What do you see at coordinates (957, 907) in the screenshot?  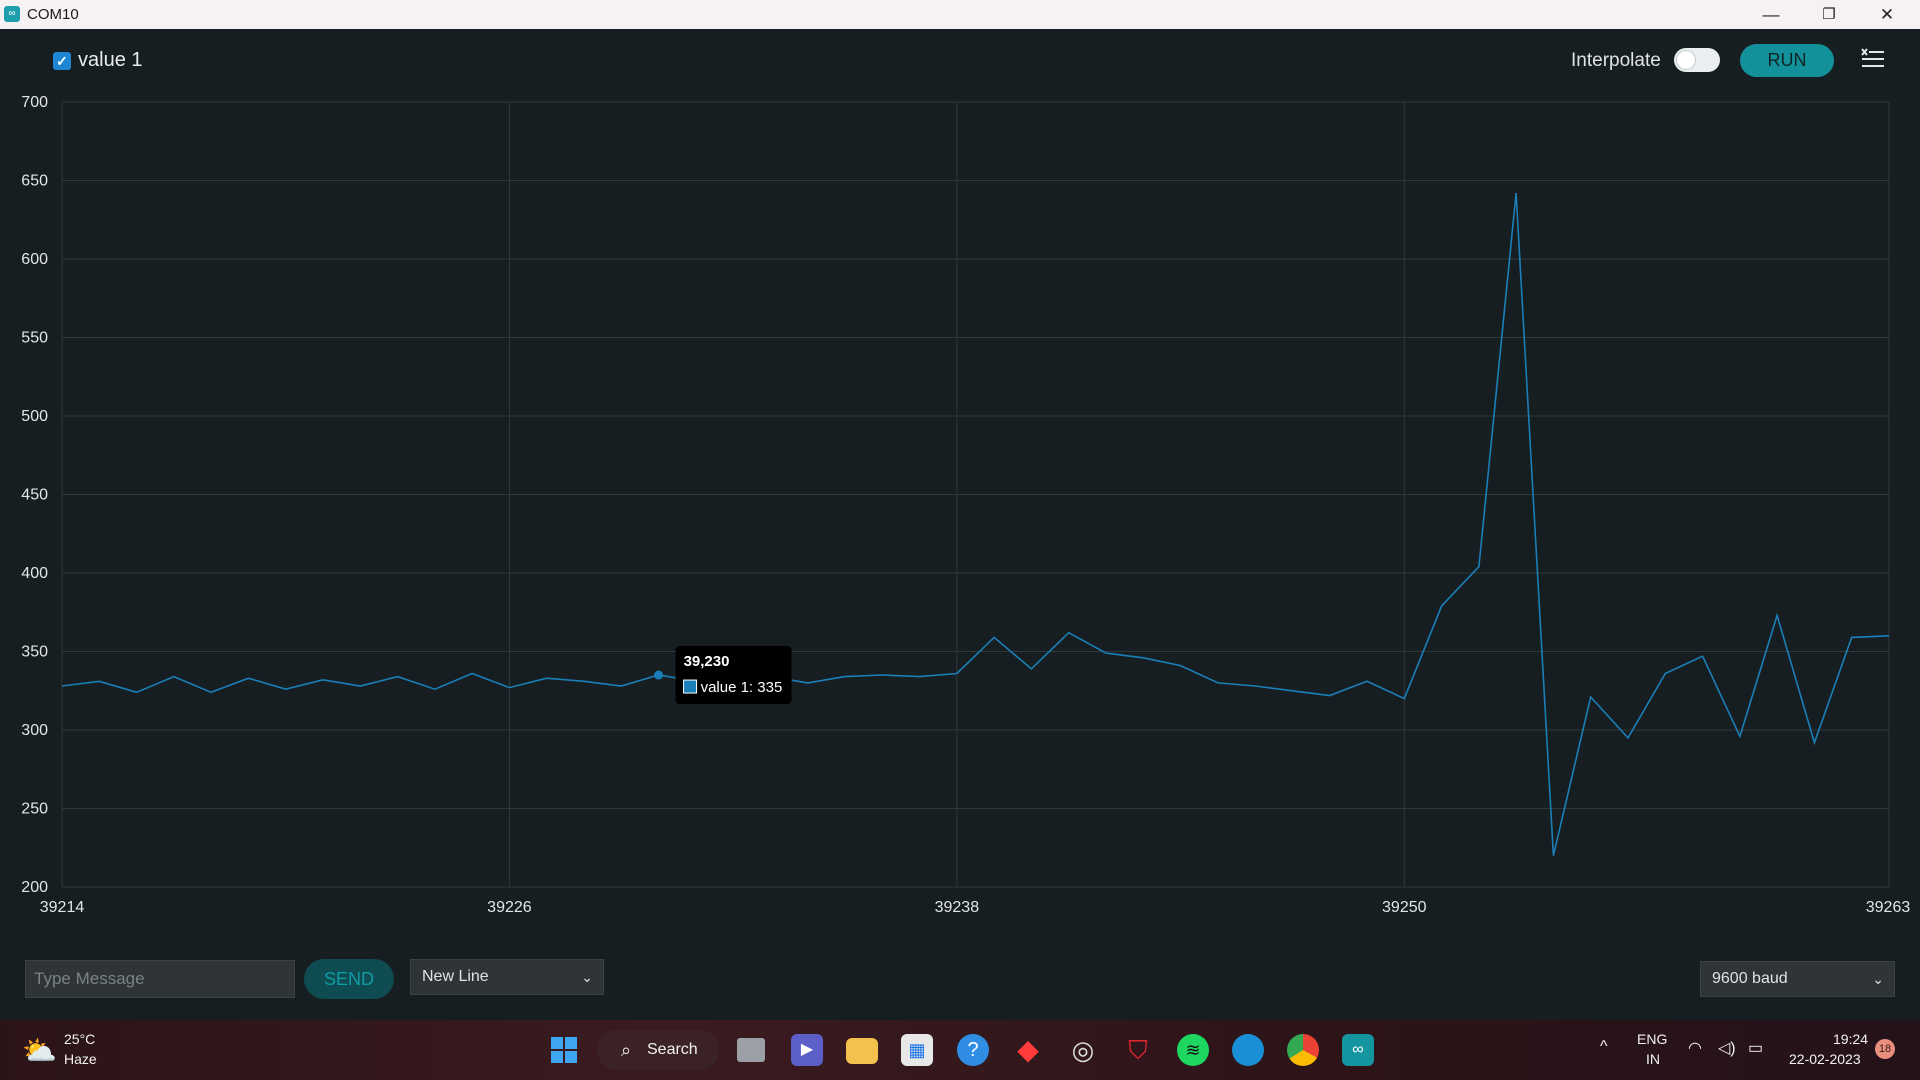 I see `x-tick-label: 39238` at bounding box center [957, 907].